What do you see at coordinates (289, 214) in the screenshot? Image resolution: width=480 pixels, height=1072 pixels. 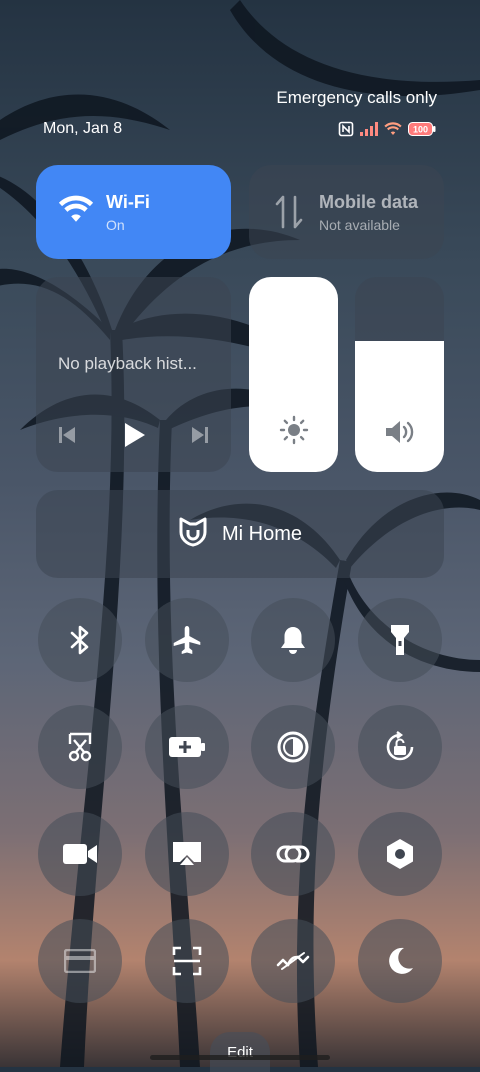 I see `mobile-data-icon` at bounding box center [289, 214].